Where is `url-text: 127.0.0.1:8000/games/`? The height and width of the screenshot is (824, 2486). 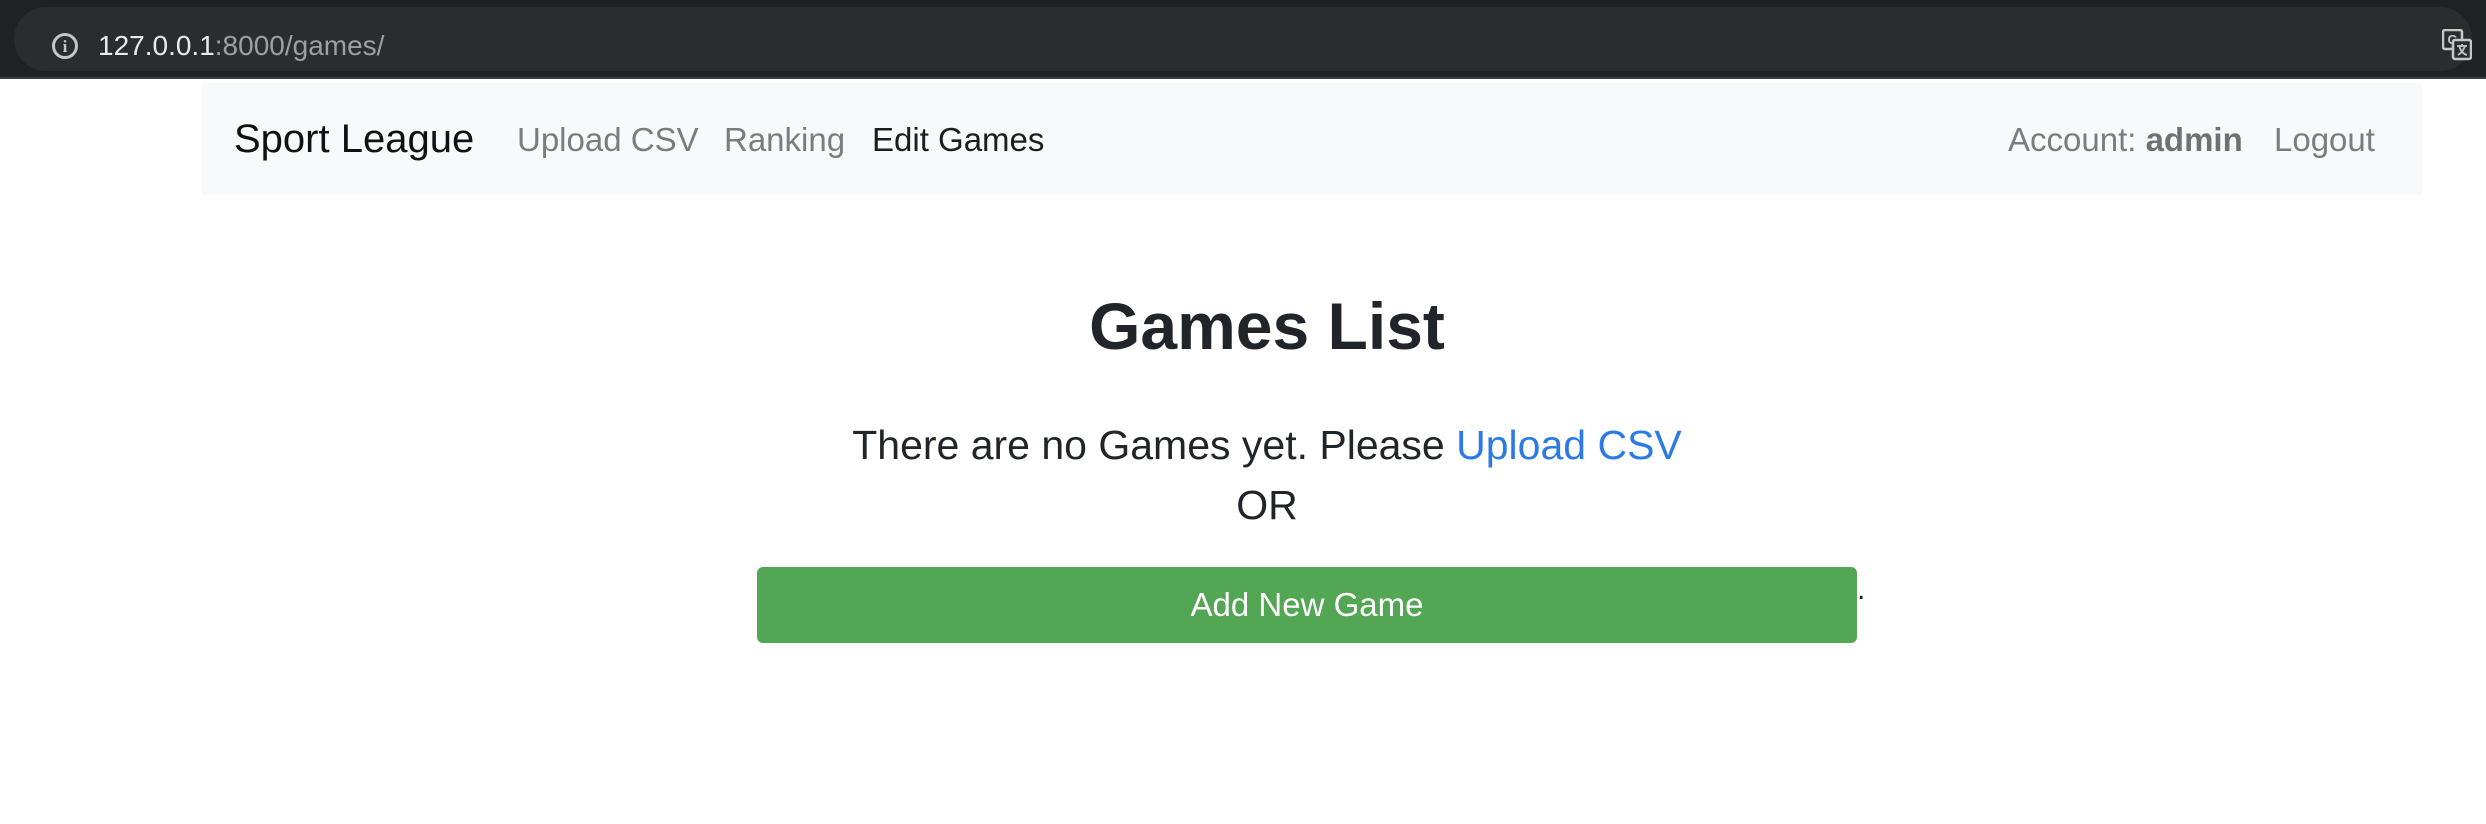 url-text: 127.0.0.1:8000/games/ is located at coordinates (241, 46).